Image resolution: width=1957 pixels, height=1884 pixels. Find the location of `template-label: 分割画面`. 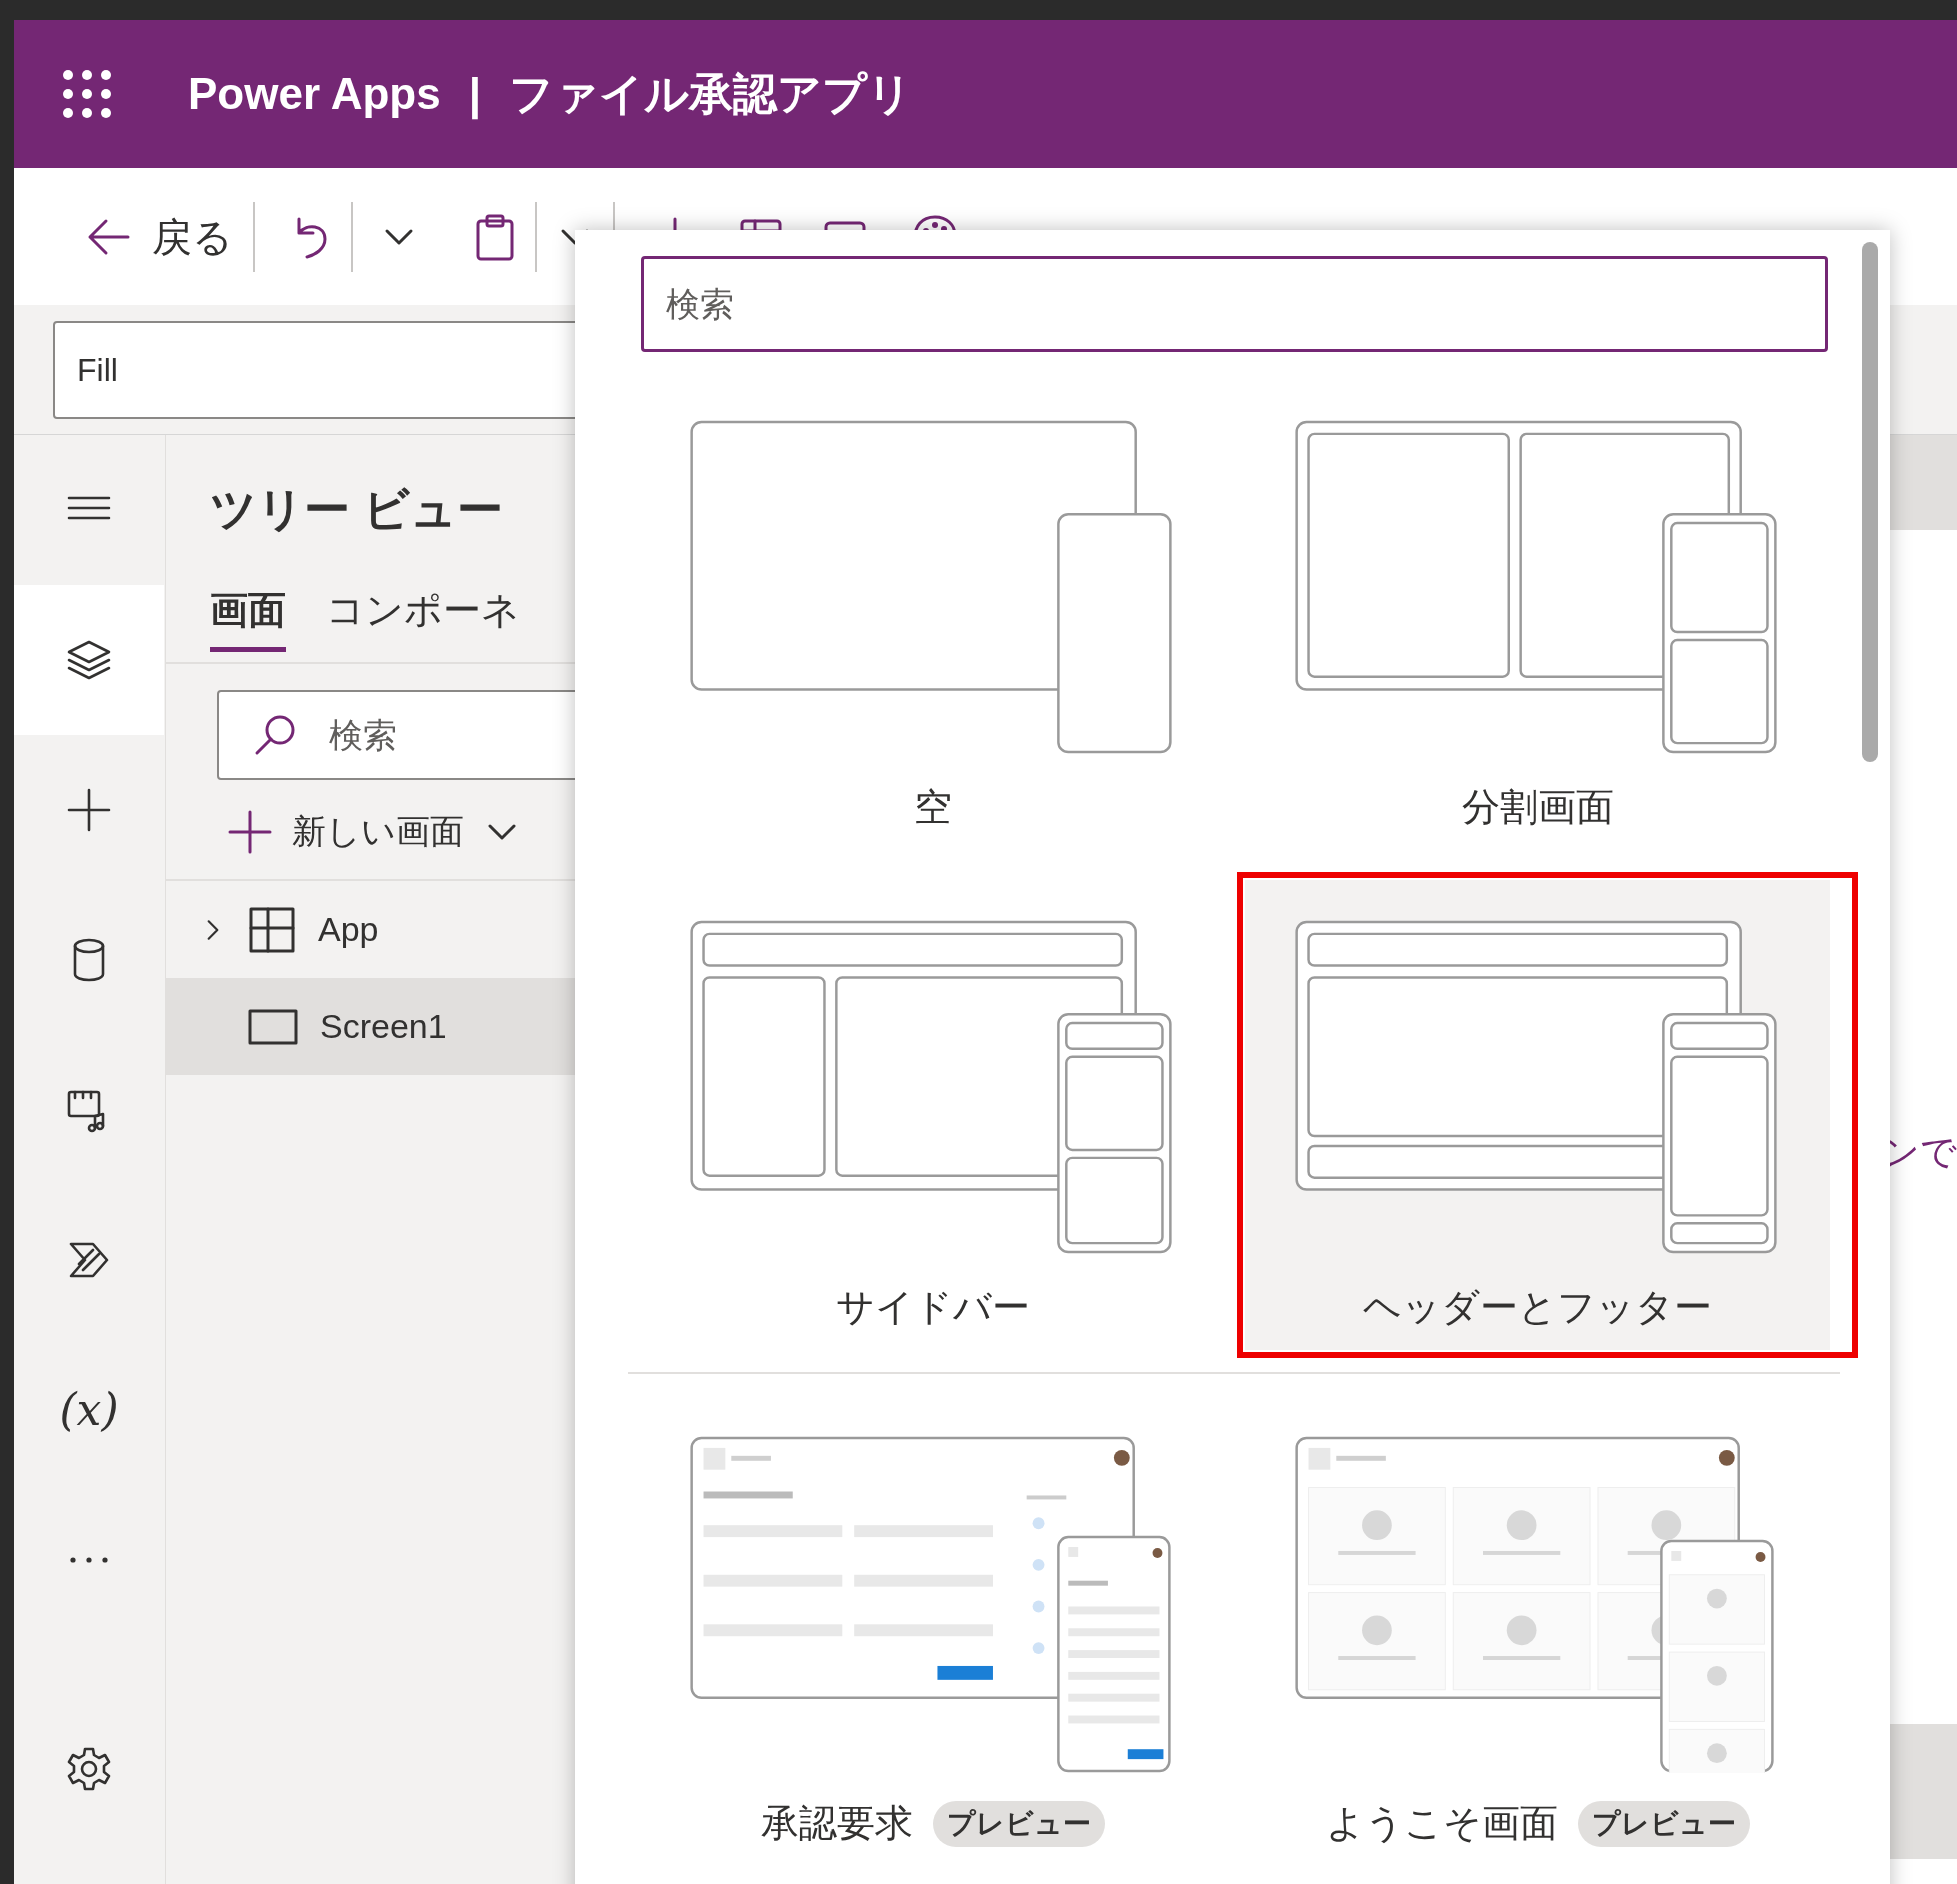

template-label: 分割画面 is located at coordinates (1537, 807).